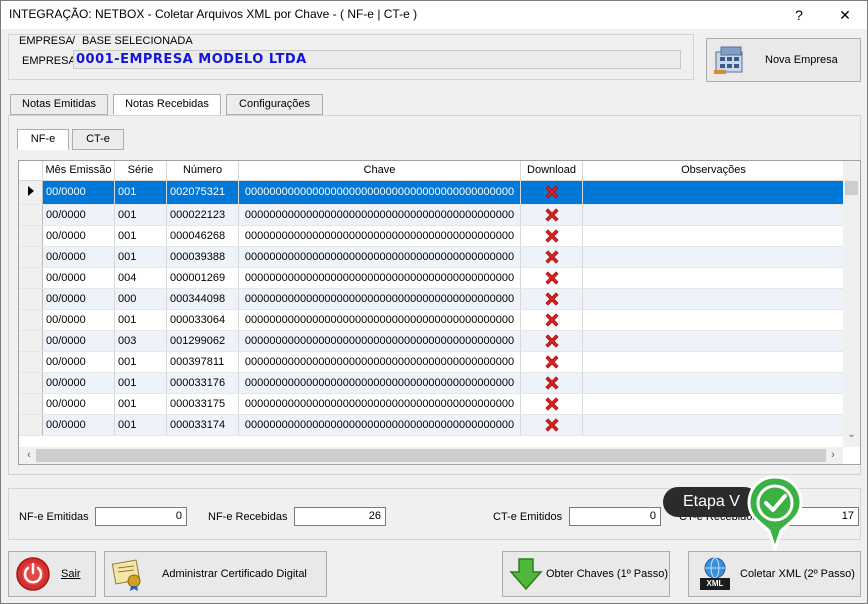 This screenshot has height=604, width=868. What do you see at coordinates (202, 299) in the screenshot?
I see `cell-numero: 000344098` at bounding box center [202, 299].